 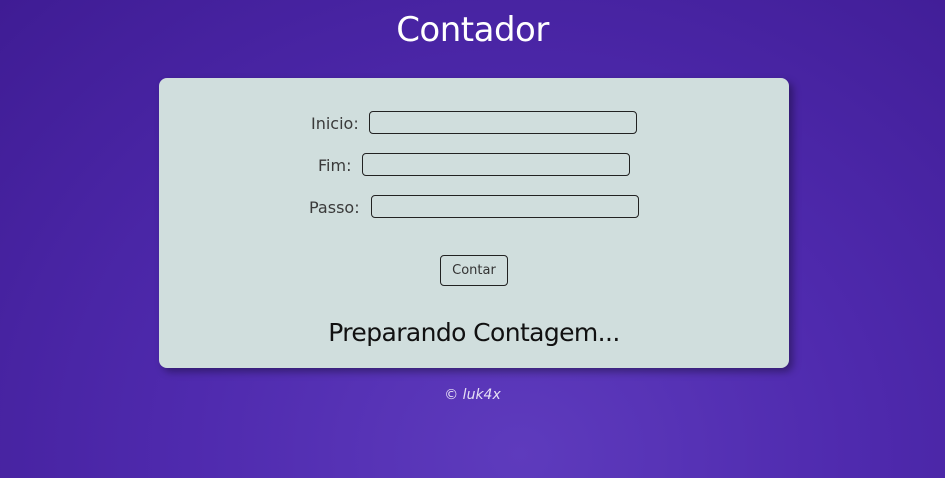 I want to click on inicio-row: Inicio:, so click(x=335, y=123).